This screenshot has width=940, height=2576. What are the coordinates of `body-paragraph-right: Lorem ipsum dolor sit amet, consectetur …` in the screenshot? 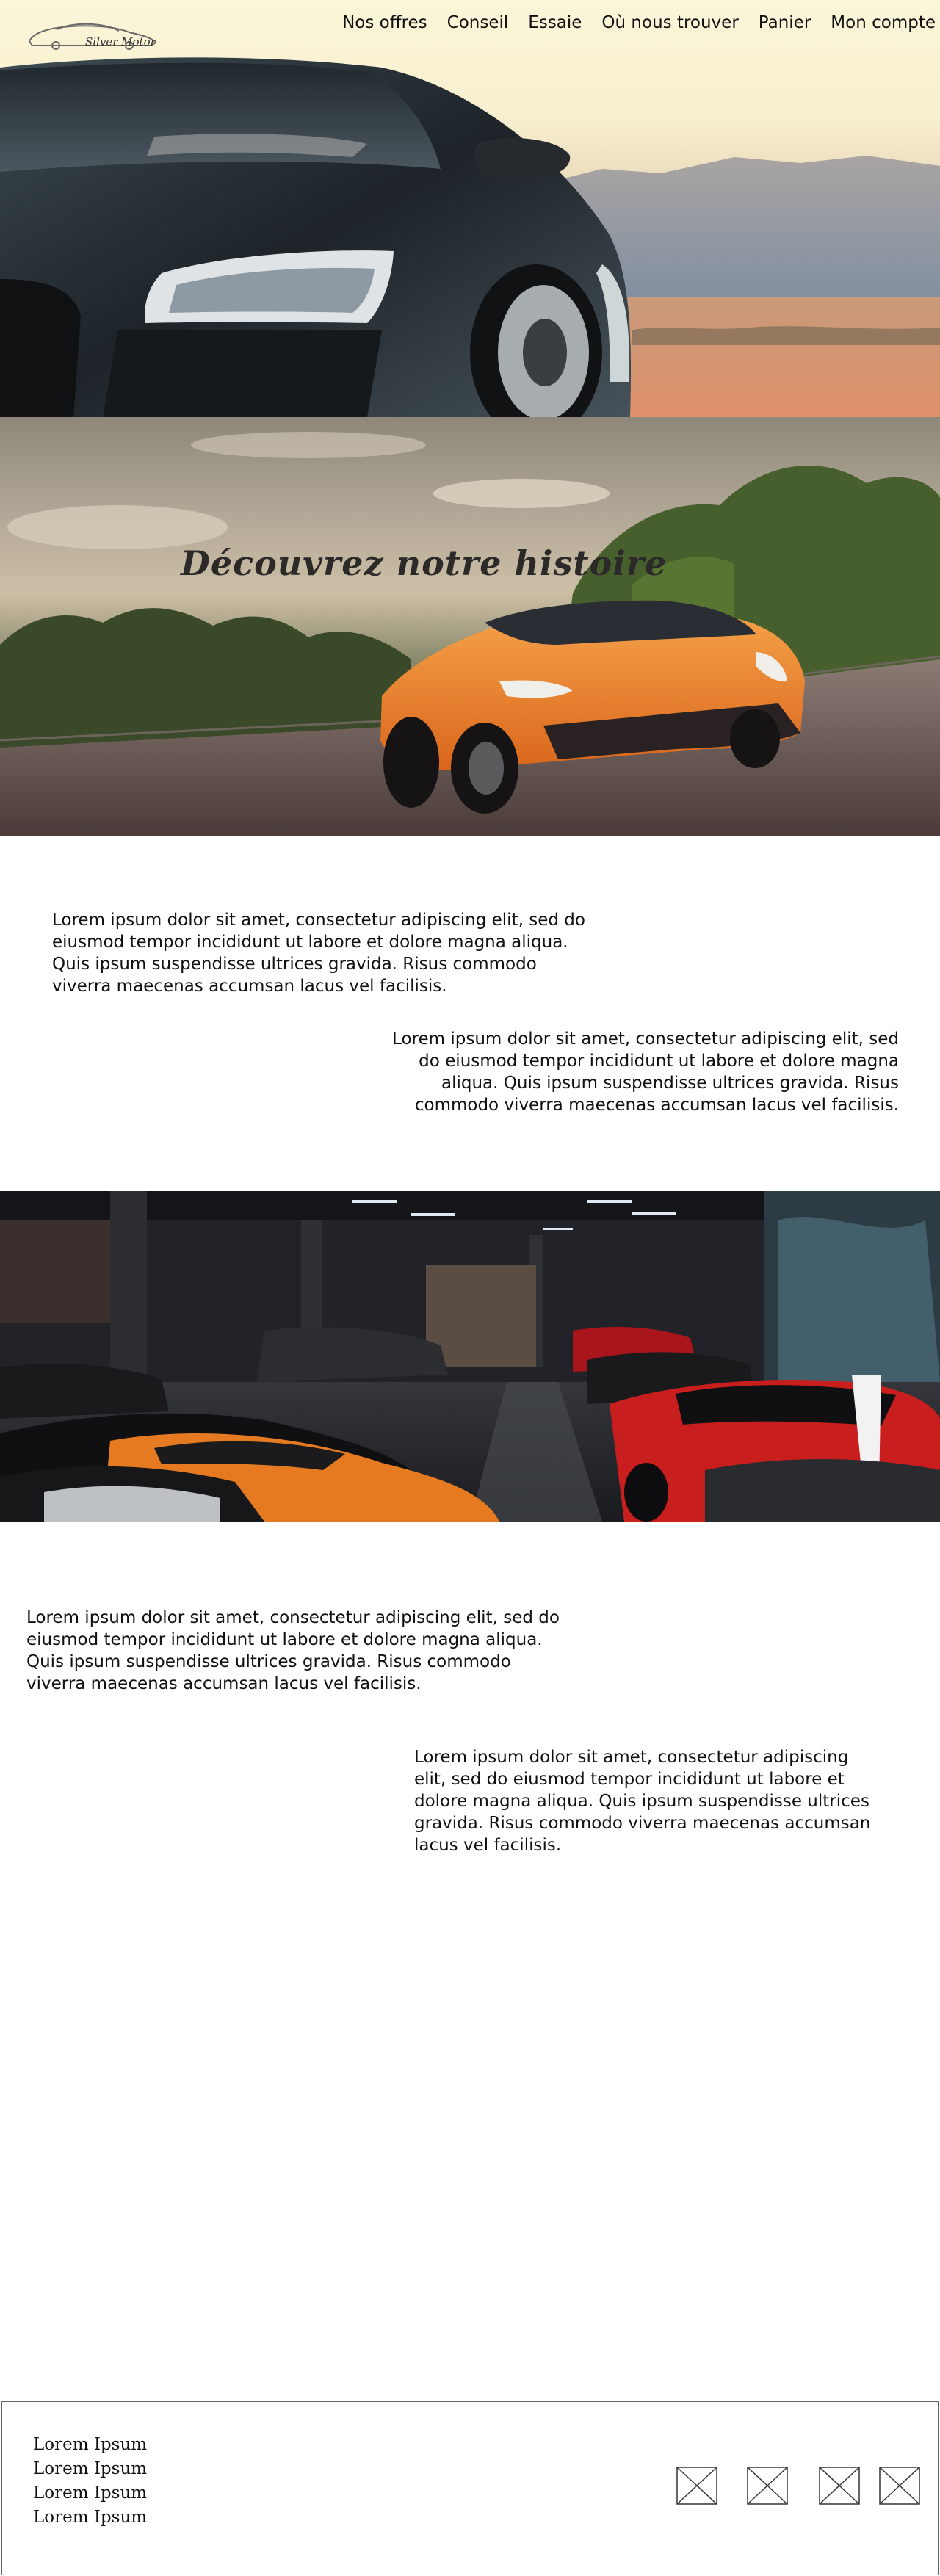 It's located at (642, 1801).